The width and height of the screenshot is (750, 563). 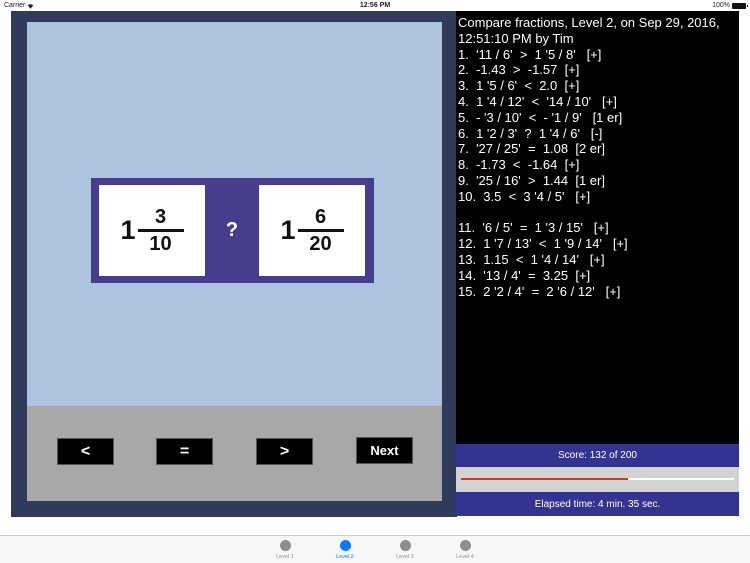 I want to click on left-numerator: 3, so click(x=160, y=217).